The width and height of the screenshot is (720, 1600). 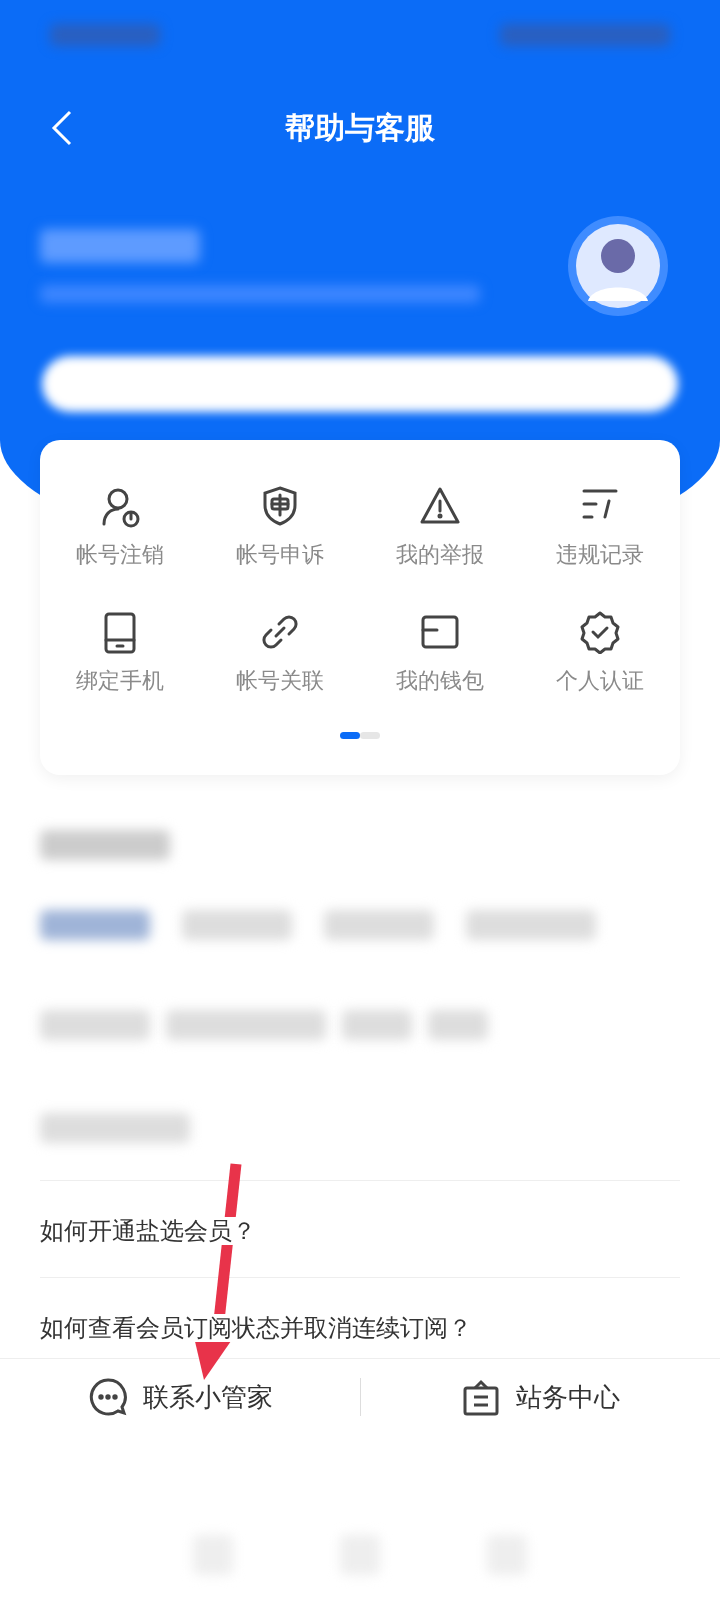 What do you see at coordinates (120, 527) in the screenshot?
I see `shortcut-item: 帐号注销` at bounding box center [120, 527].